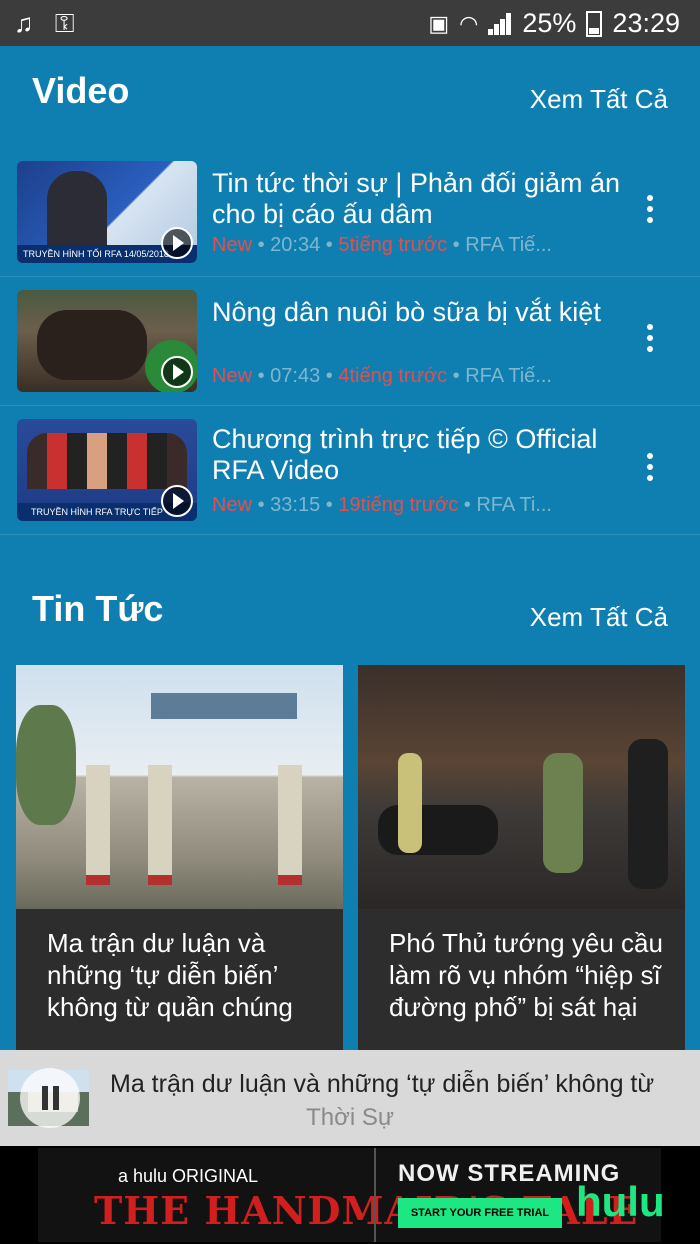  Describe the element at coordinates (438, 830) in the screenshot. I see `motorbike` at that location.